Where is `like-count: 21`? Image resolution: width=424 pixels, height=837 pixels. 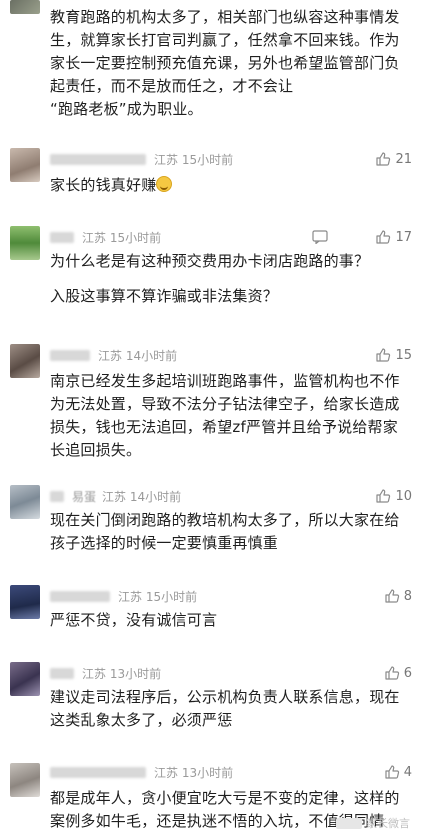 like-count: 21 is located at coordinates (403, 159).